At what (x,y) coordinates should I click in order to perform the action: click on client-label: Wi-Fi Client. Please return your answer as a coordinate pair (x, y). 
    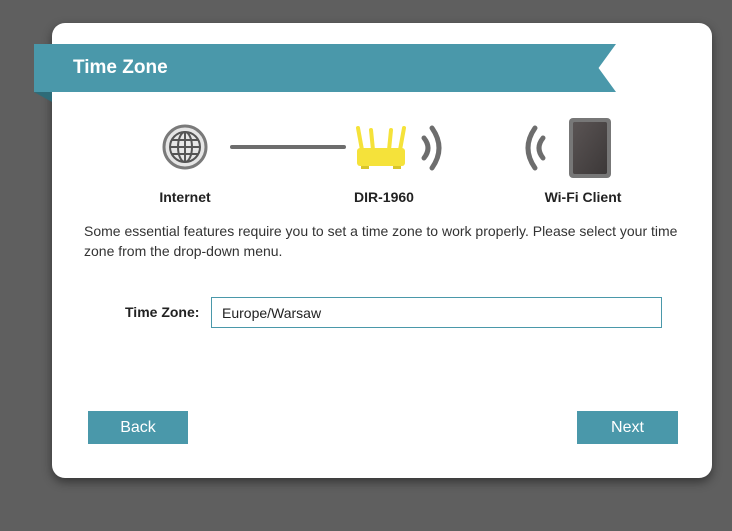
    Looking at the image, I should click on (583, 197).